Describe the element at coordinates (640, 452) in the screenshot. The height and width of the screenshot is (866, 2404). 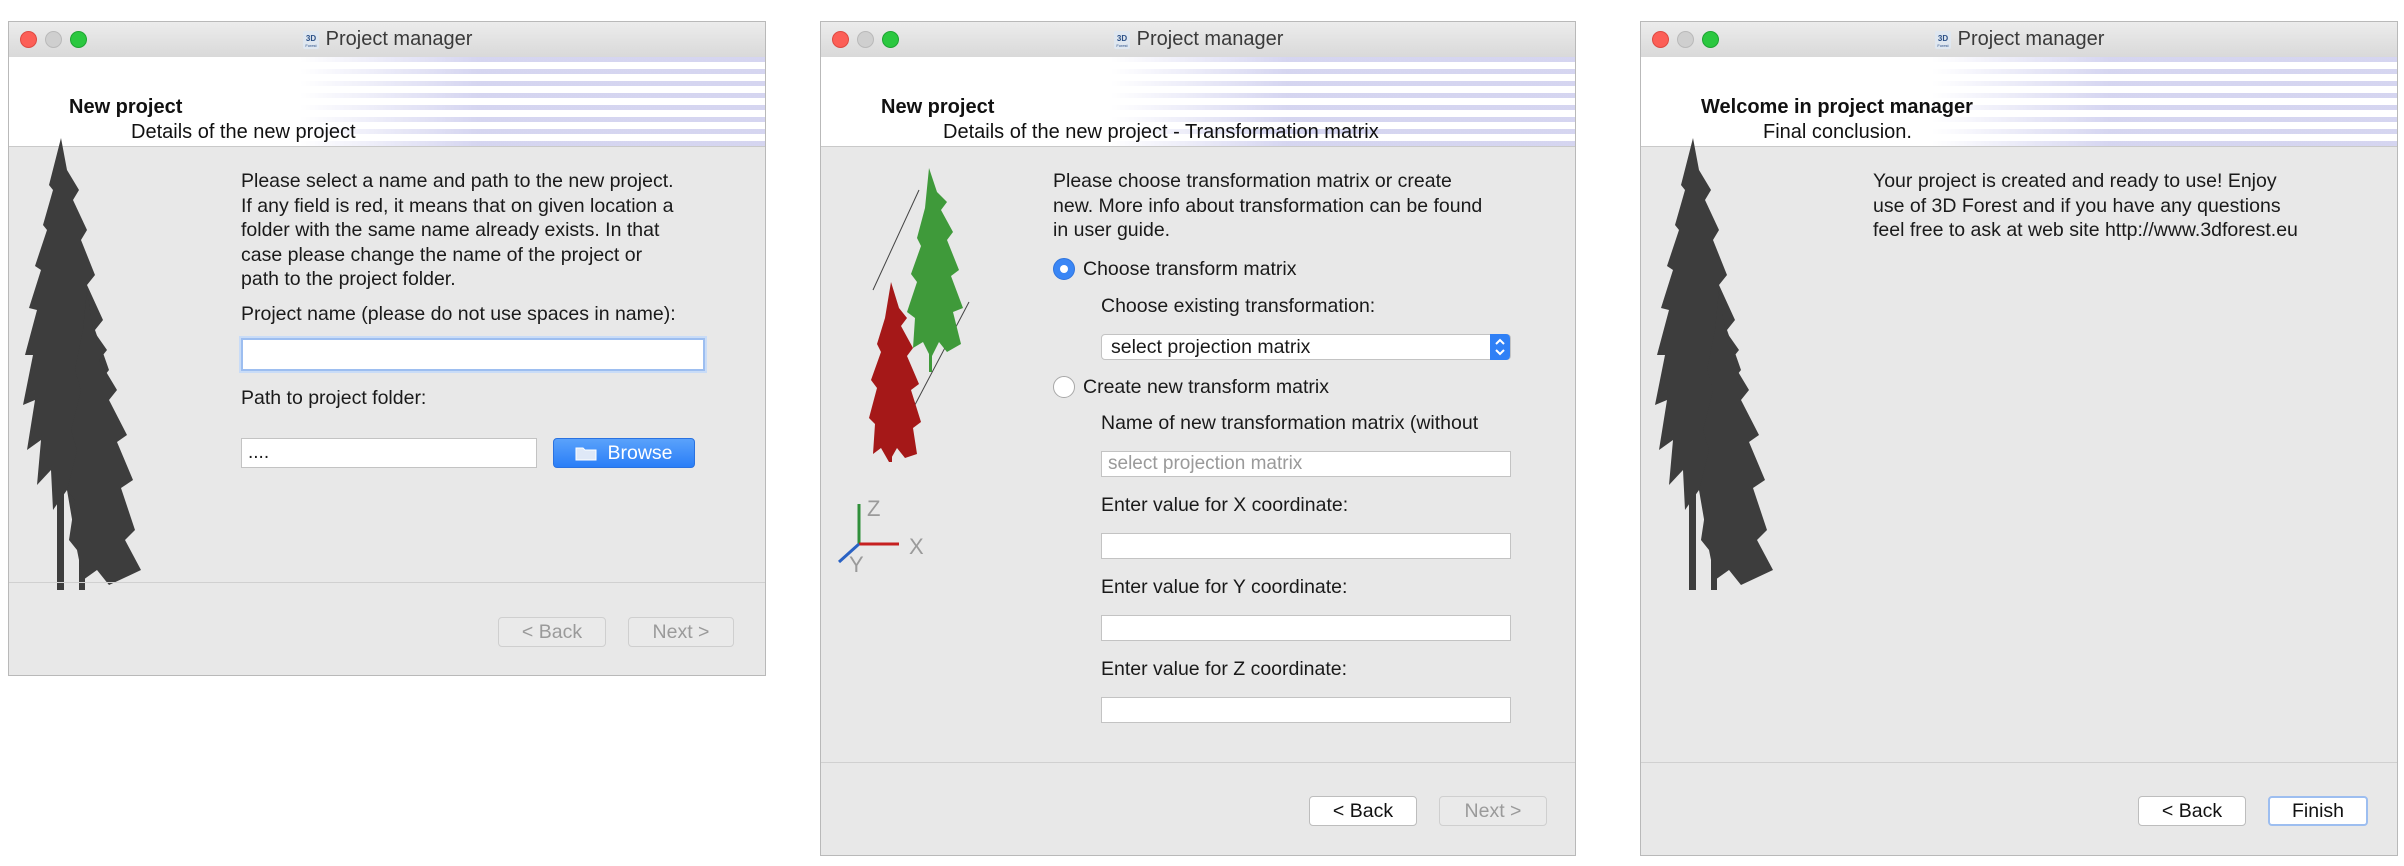
I see `browse-label: Browse` at that location.